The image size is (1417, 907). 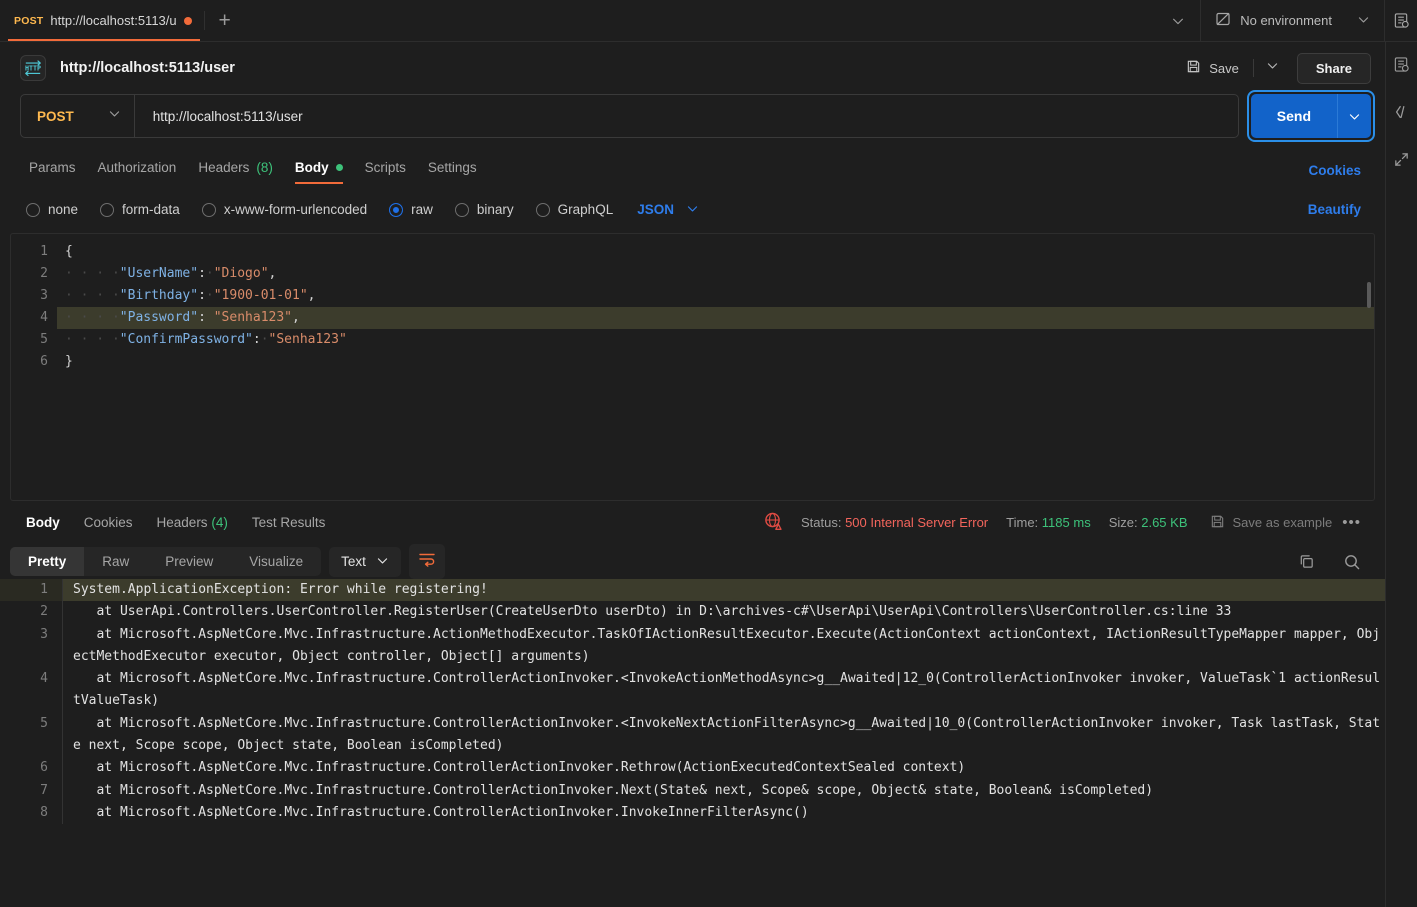 What do you see at coordinates (206, 339) in the screenshot?
I see `editor-line: · · · ·"ConfirmPassword":·"Senha123"` at bounding box center [206, 339].